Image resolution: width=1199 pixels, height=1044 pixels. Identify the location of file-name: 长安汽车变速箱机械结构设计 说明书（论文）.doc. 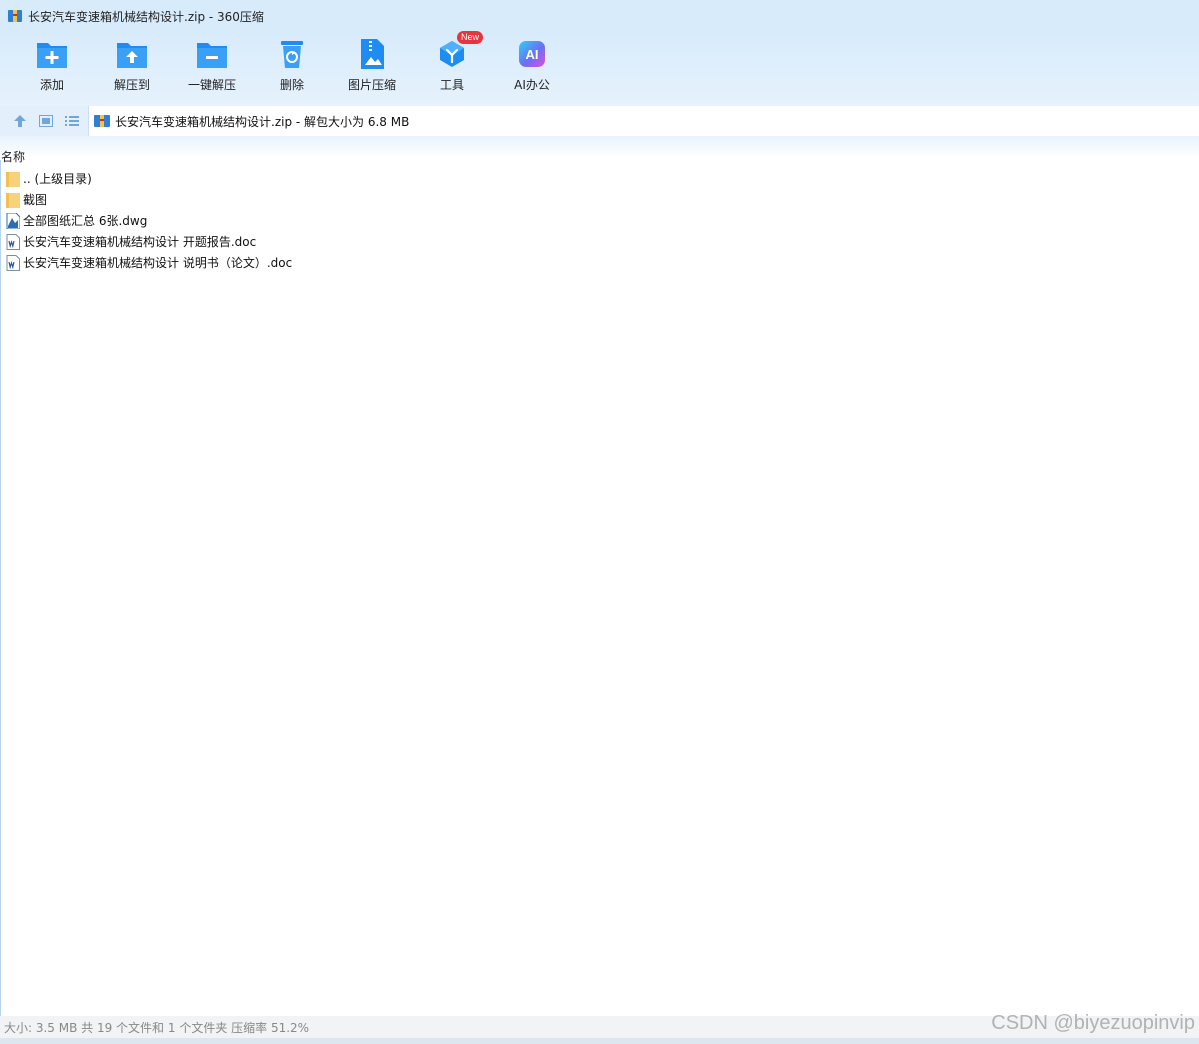
(158, 263).